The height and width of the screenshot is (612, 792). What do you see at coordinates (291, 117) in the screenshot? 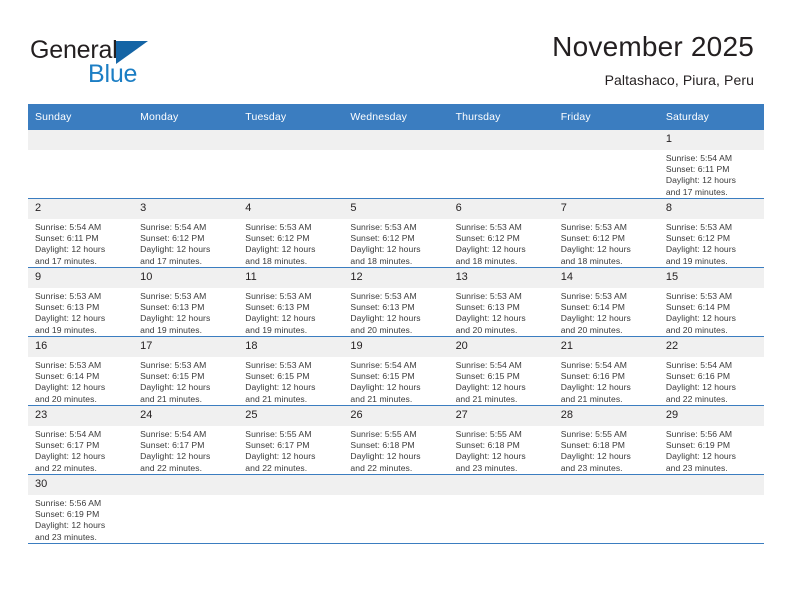
I see `weekday-header-tuesday: Tuesday` at bounding box center [291, 117].